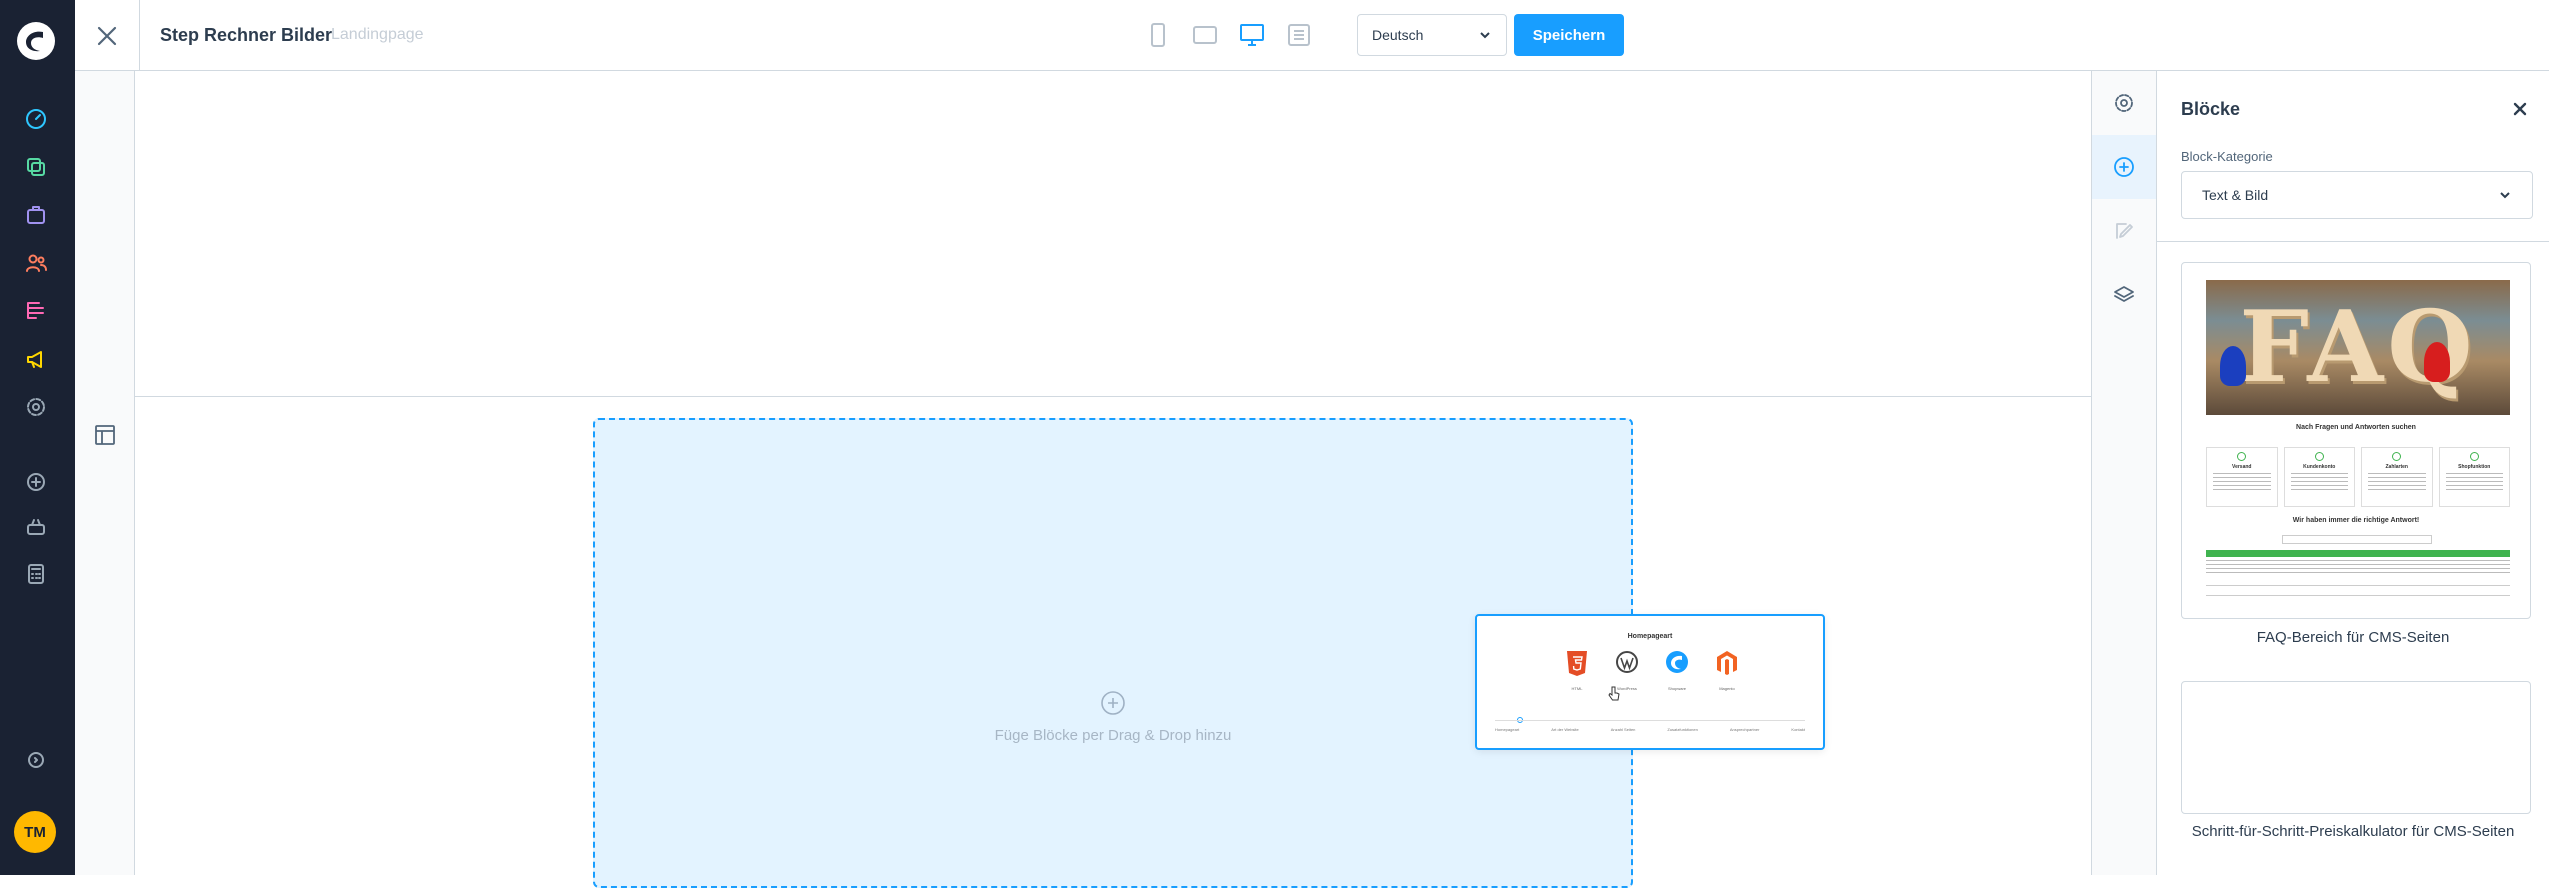  What do you see at coordinates (377, 34) in the screenshot?
I see `page-type-label: Landingpage` at bounding box center [377, 34].